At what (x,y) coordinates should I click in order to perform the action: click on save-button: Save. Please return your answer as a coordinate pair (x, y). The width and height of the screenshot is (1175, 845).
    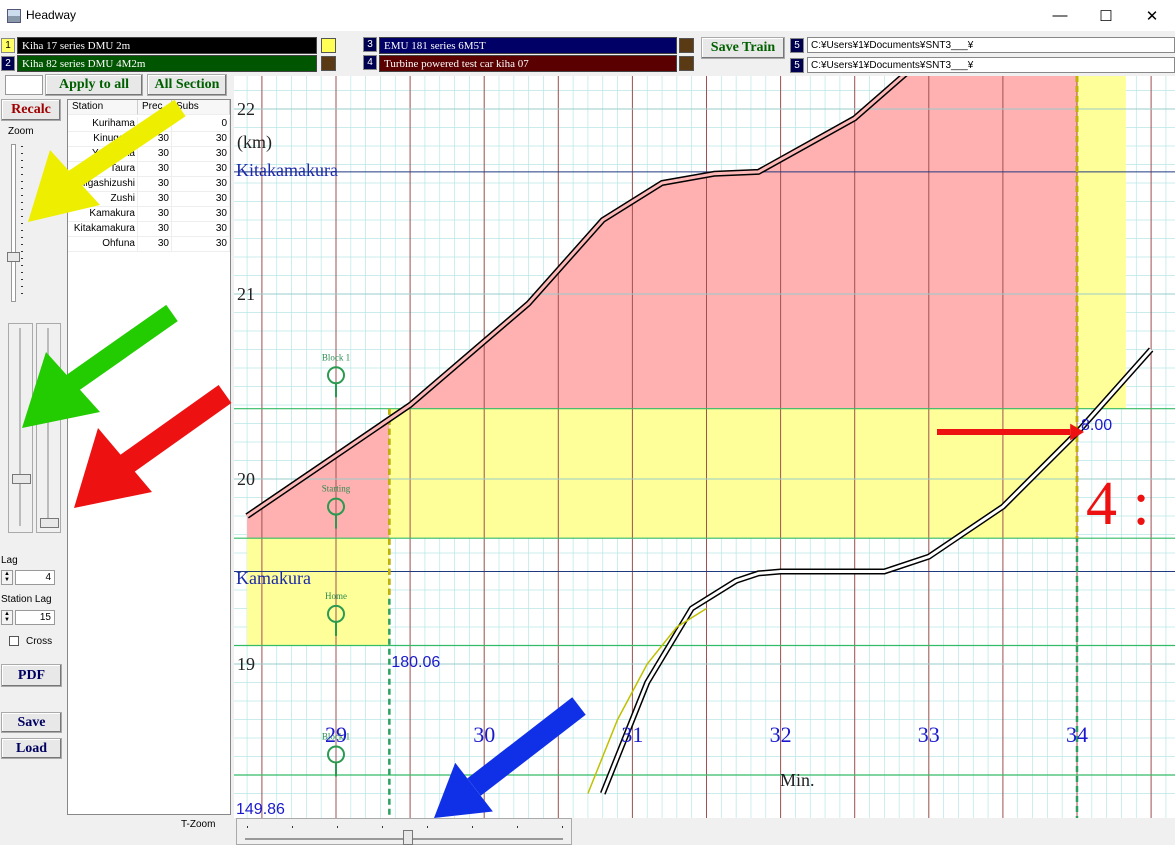
    Looking at the image, I should click on (31, 722).